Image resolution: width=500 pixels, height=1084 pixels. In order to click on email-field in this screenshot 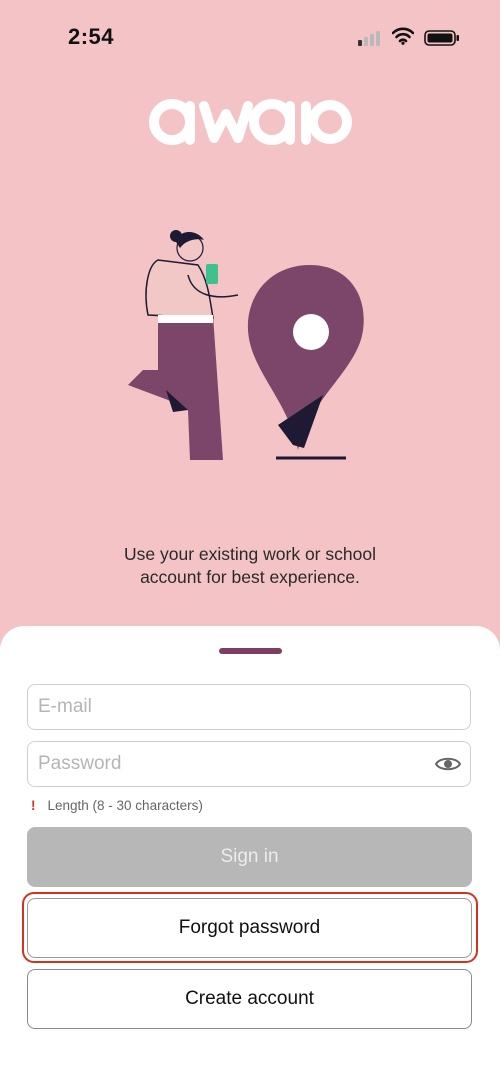, I will do `click(249, 707)`.